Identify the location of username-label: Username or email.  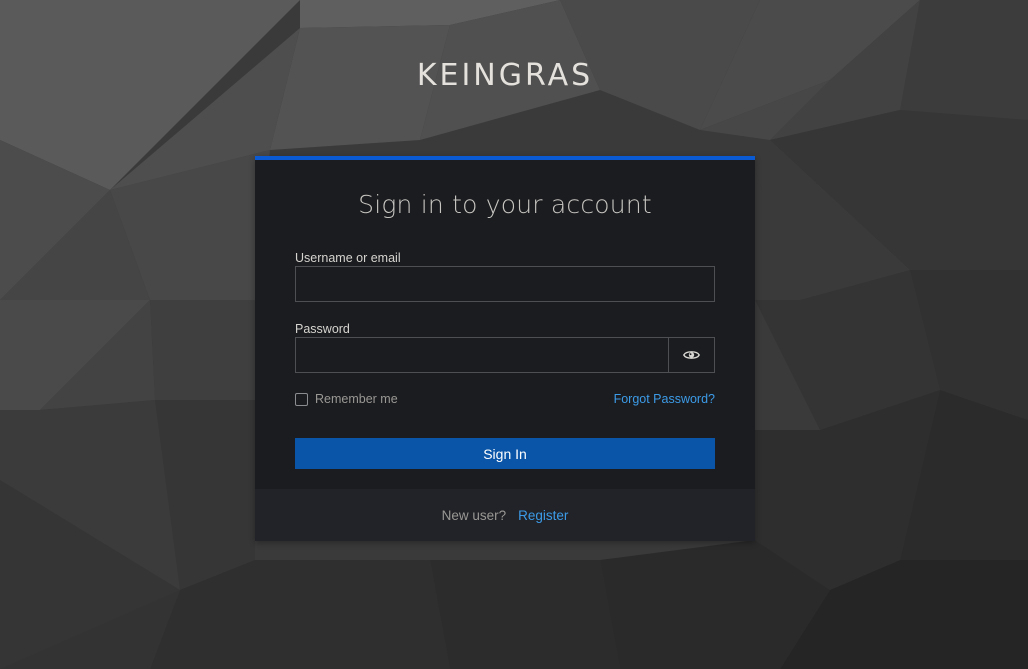
(348, 258).